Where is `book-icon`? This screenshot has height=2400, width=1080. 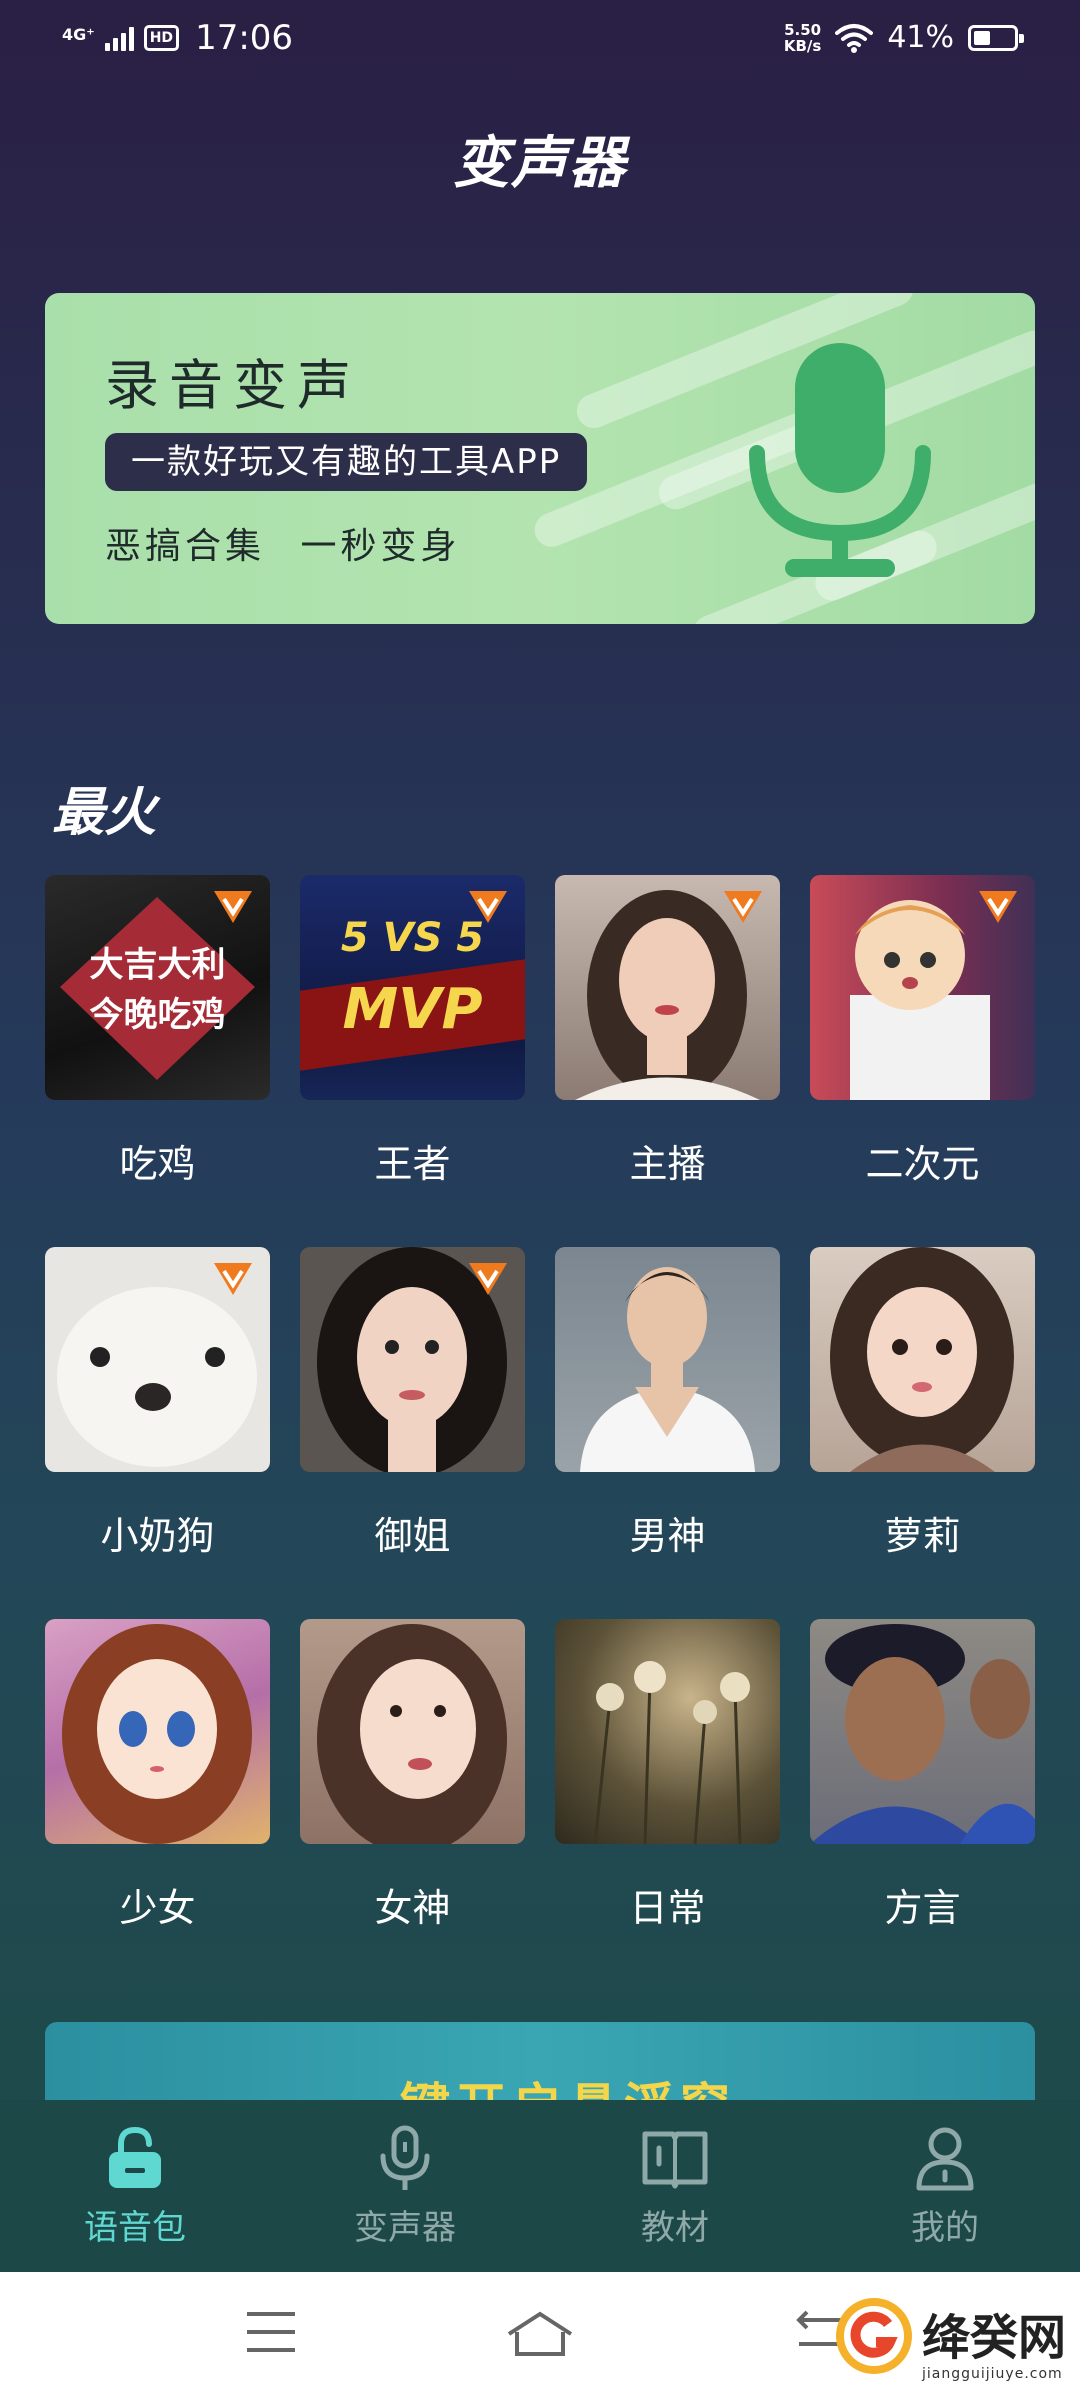 book-icon is located at coordinates (675, 2160).